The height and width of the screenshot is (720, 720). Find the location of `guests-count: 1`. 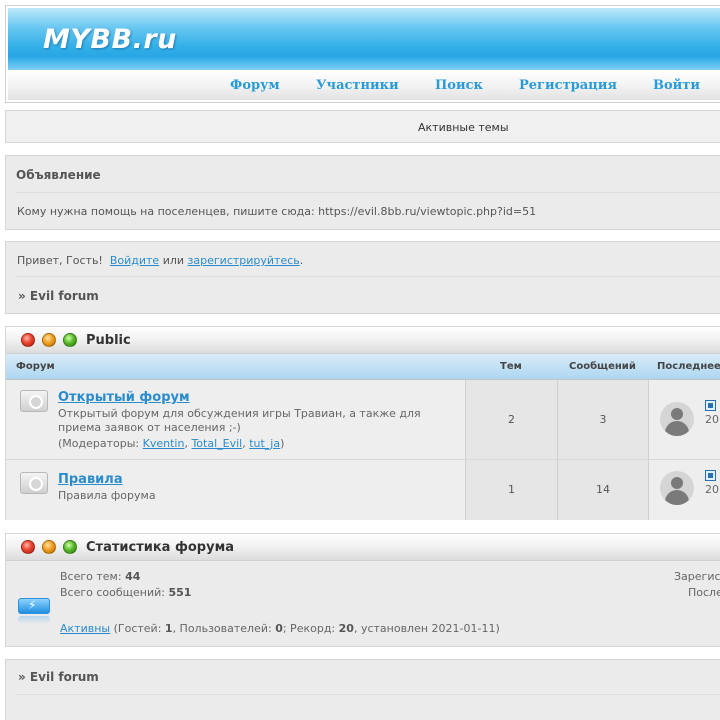

guests-count: 1 is located at coordinates (168, 628).